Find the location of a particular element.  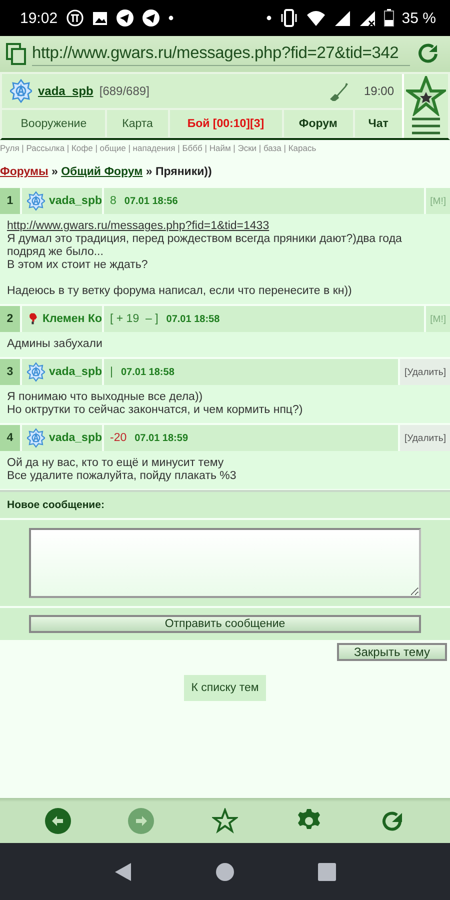

wifi-icon is located at coordinates (316, 18).